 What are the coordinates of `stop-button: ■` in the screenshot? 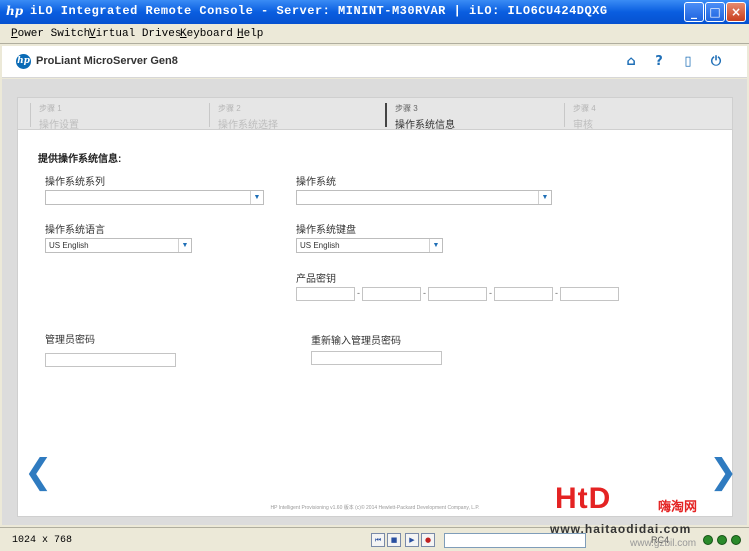 It's located at (394, 540).